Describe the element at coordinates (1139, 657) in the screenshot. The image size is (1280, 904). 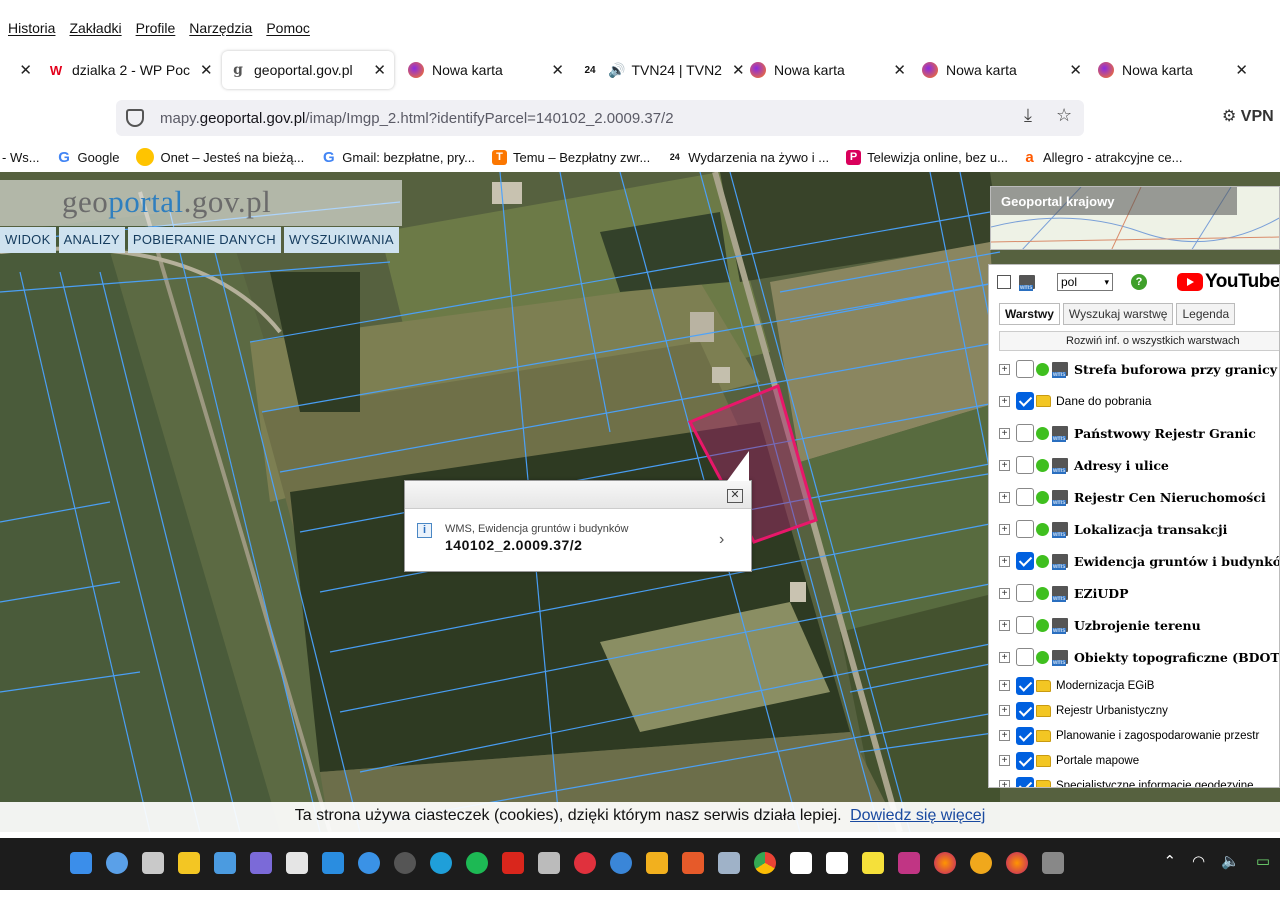
I see `layer-item: + Obiekty topograficzne (BDOT50` at that location.